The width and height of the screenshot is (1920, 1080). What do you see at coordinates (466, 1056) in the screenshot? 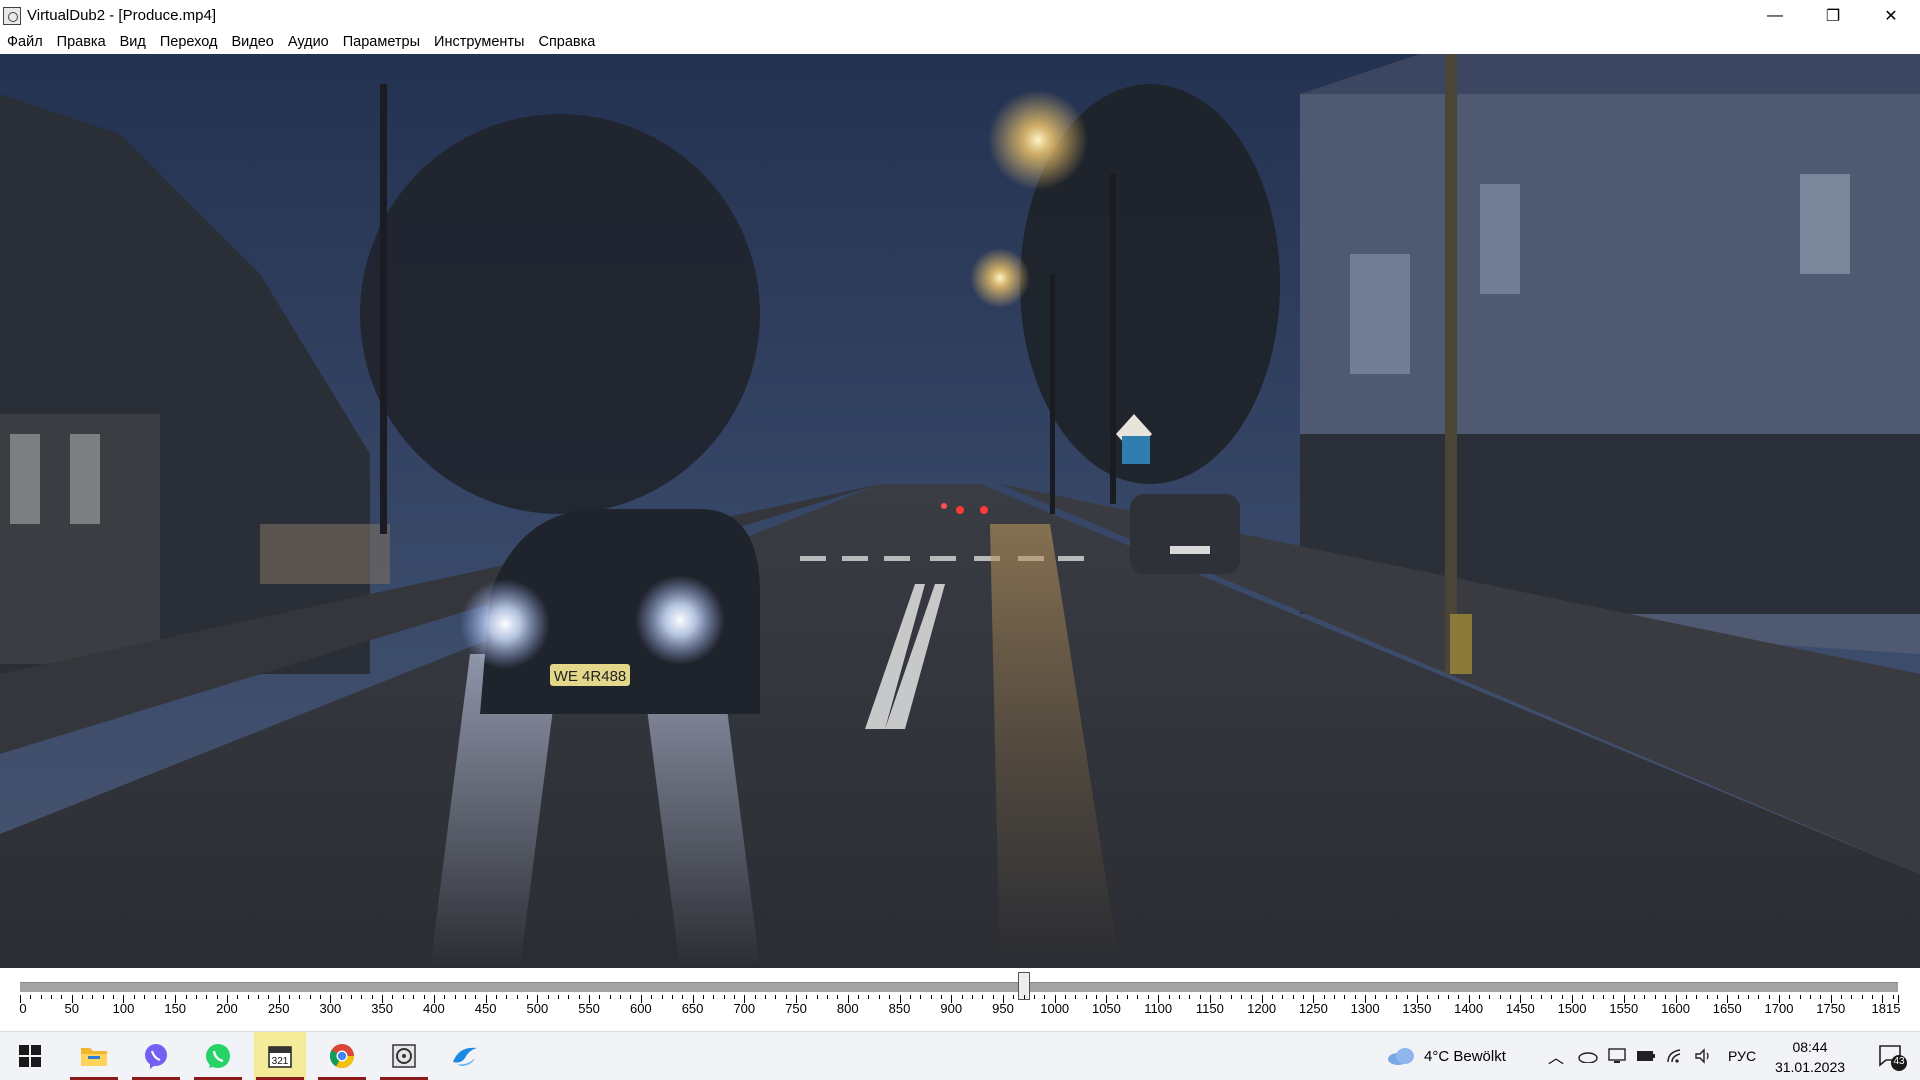
I see `taskbar-edge` at bounding box center [466, 1056].